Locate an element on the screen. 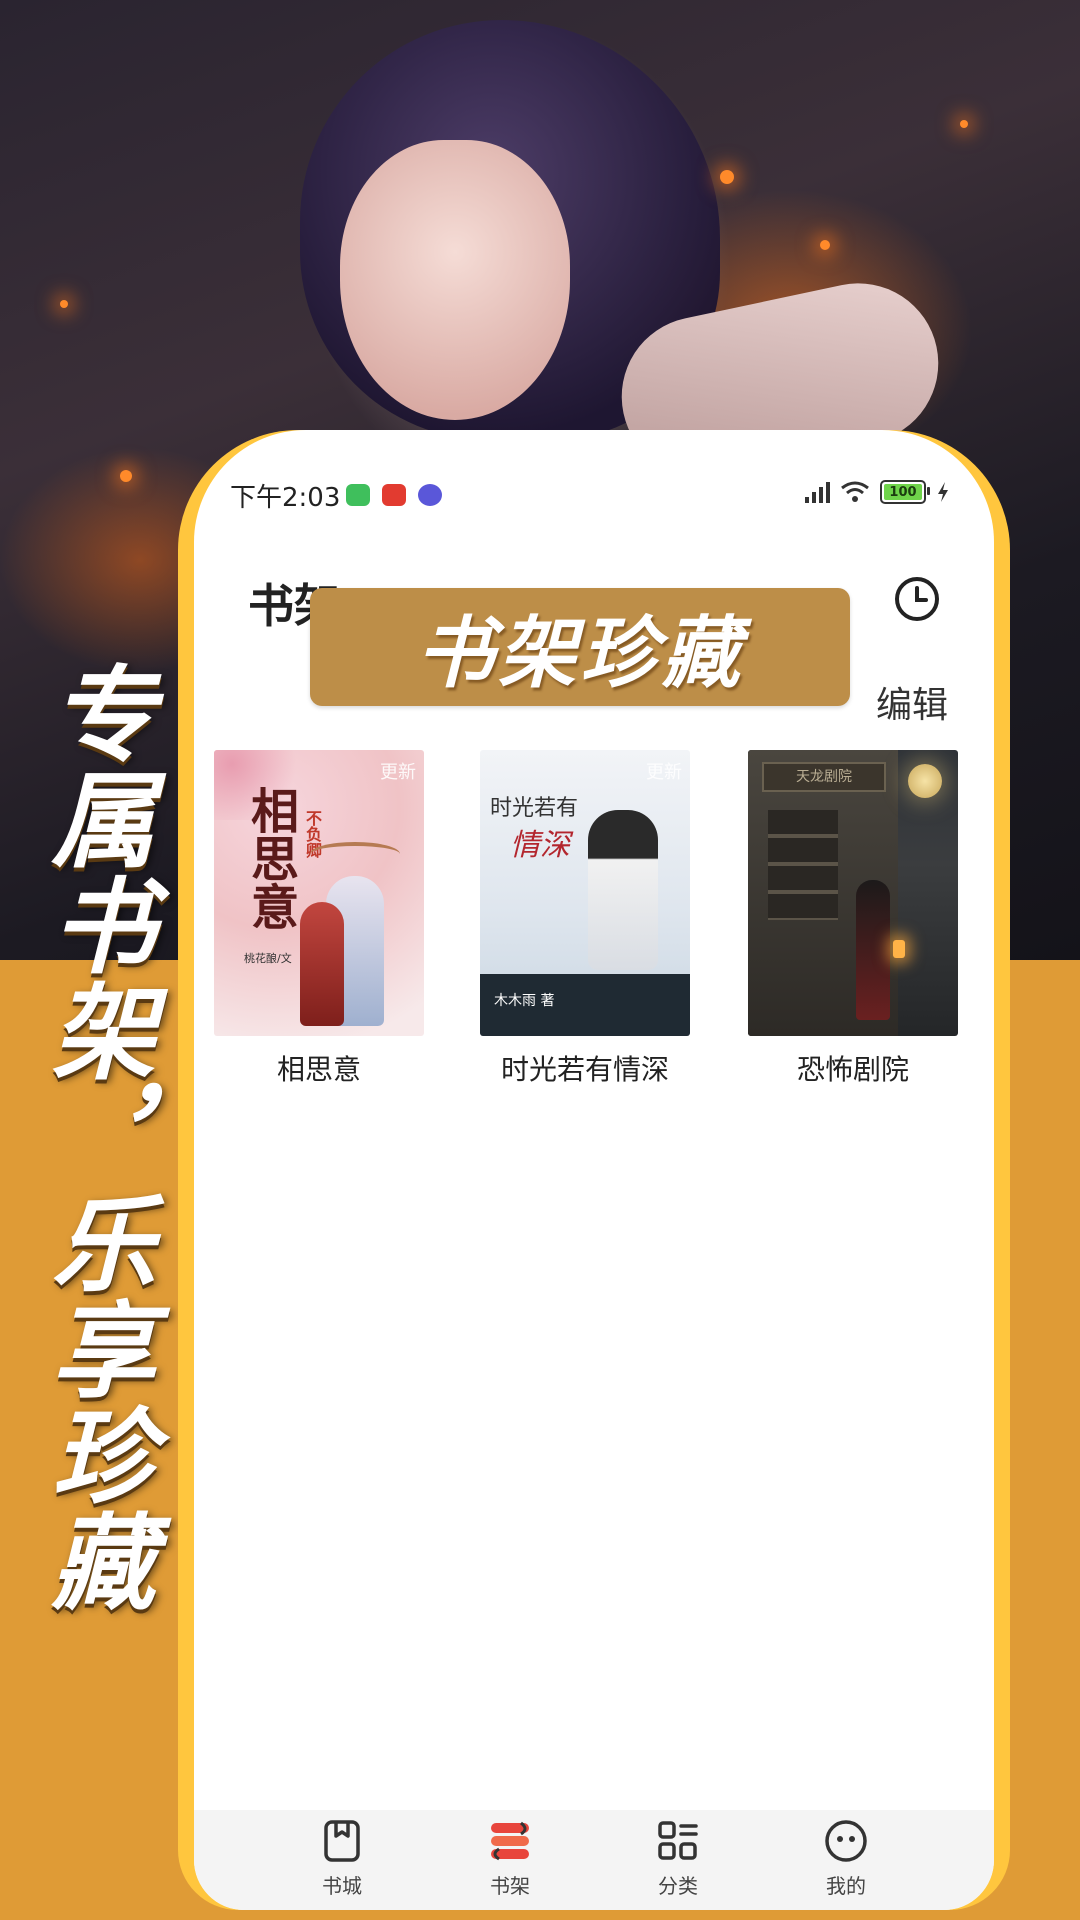 The width and height of the screenshot is (1080, 1920). book-title: 恐怖剧院 is located at coordinates (852, 1069).